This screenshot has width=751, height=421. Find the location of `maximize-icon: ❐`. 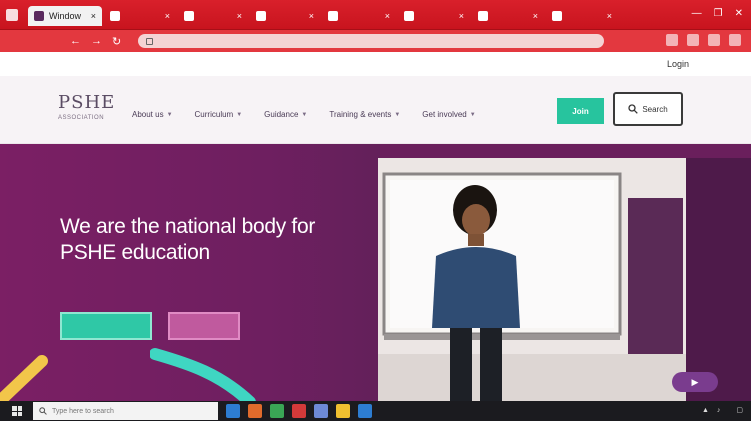

maximize-icon: ❐ is located at coordinates (718, 13).